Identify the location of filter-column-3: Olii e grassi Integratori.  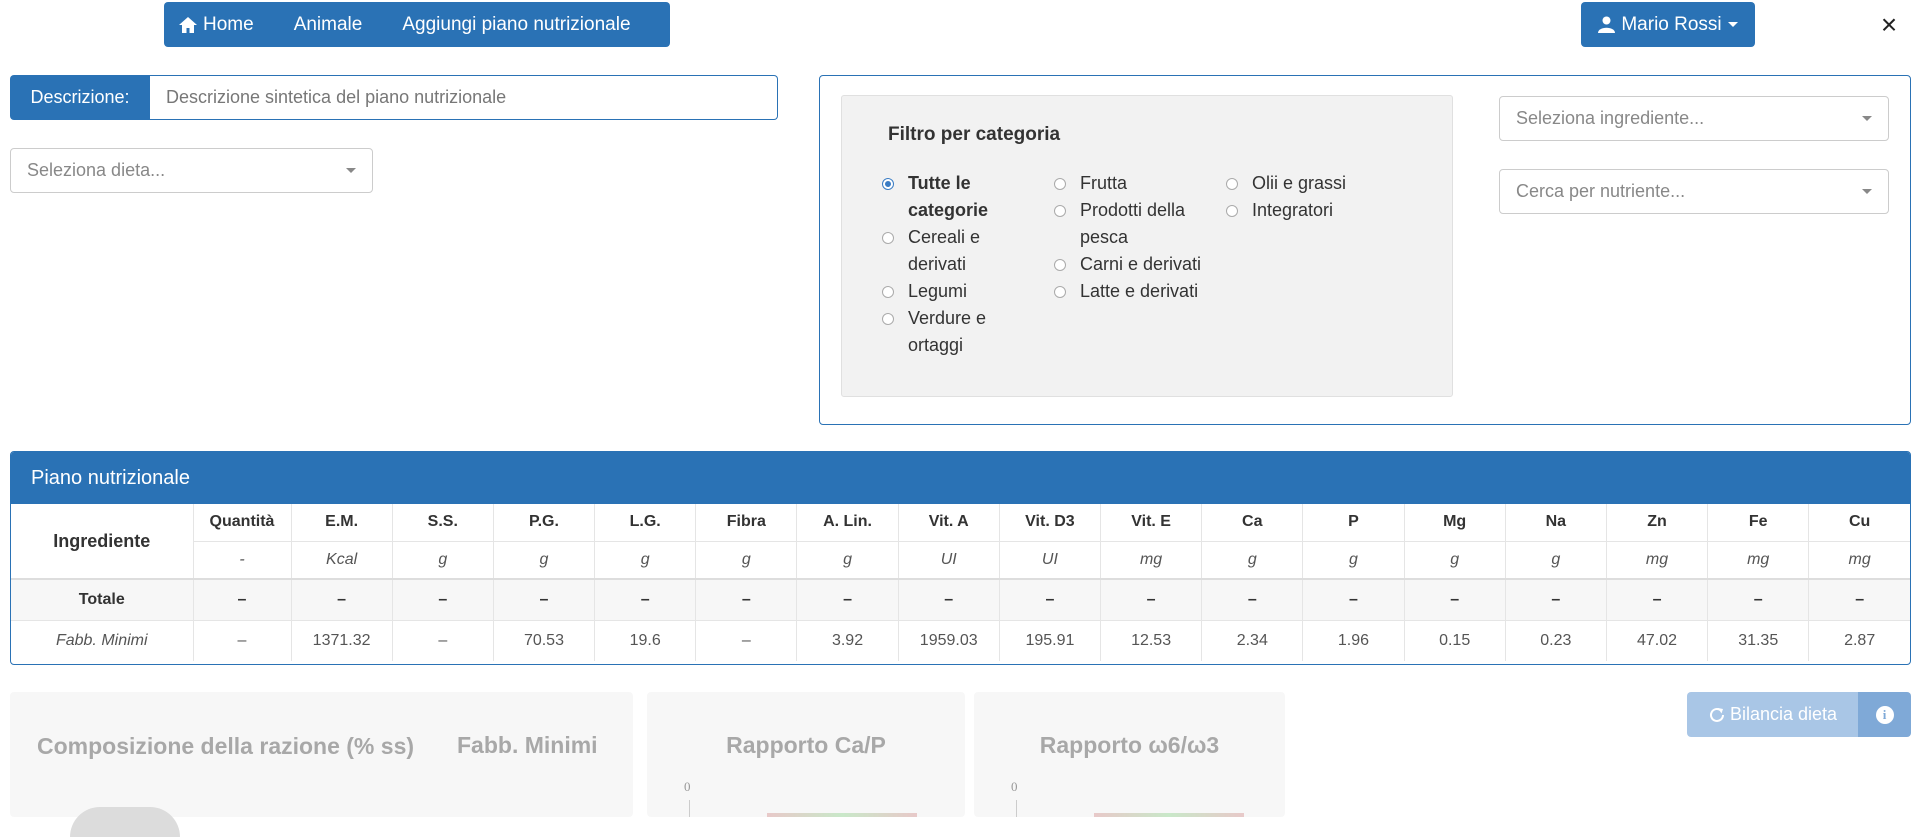
(1316, 197).